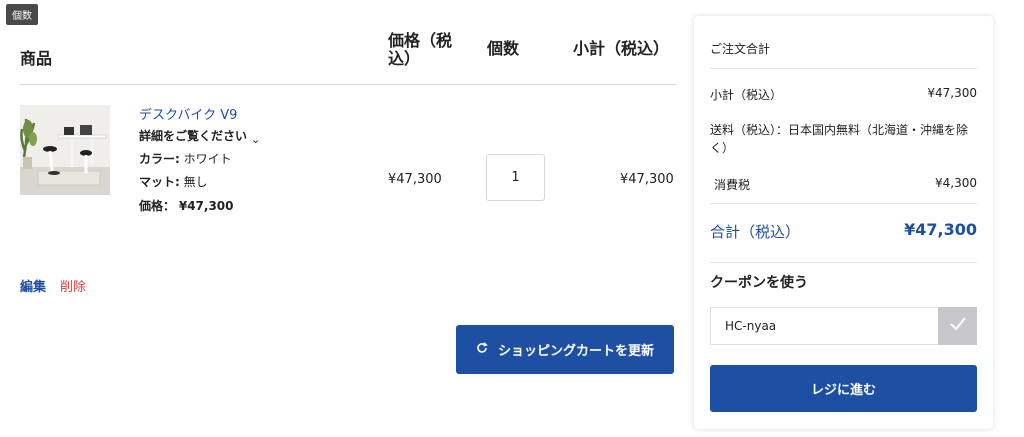 Image resolution: width=1024 pixels, height=437 pixels. I want to click on header-divider, so click(348, 84).